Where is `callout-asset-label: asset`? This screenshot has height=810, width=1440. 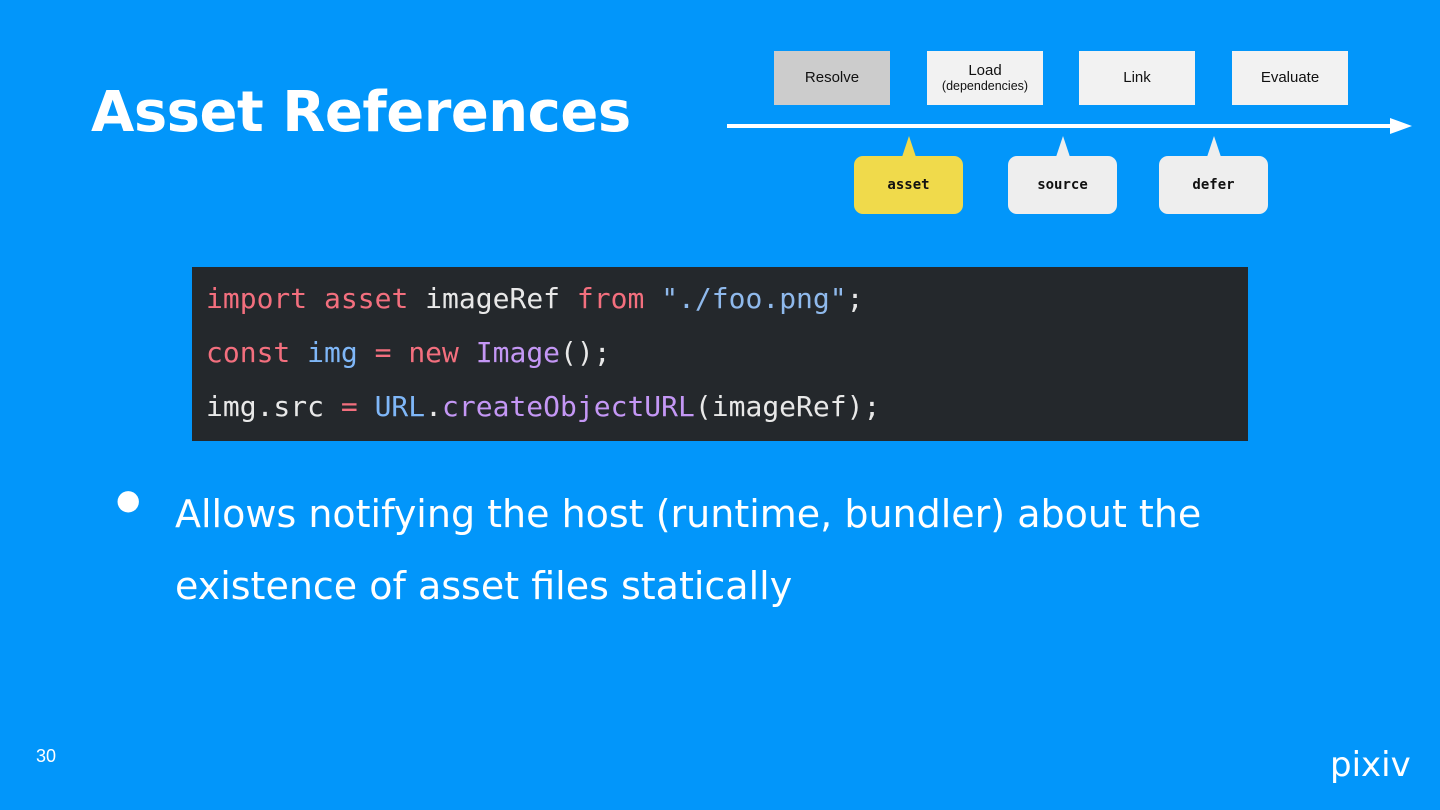 callout-asset-label: asset is located at coordinates (908, 185).